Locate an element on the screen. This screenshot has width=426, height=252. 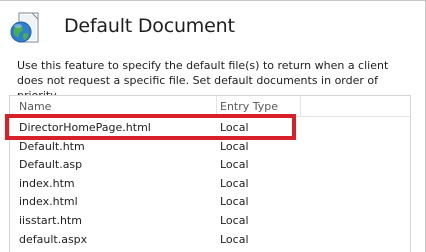
item-name: Default.htm is located at coordinates (52, 146).